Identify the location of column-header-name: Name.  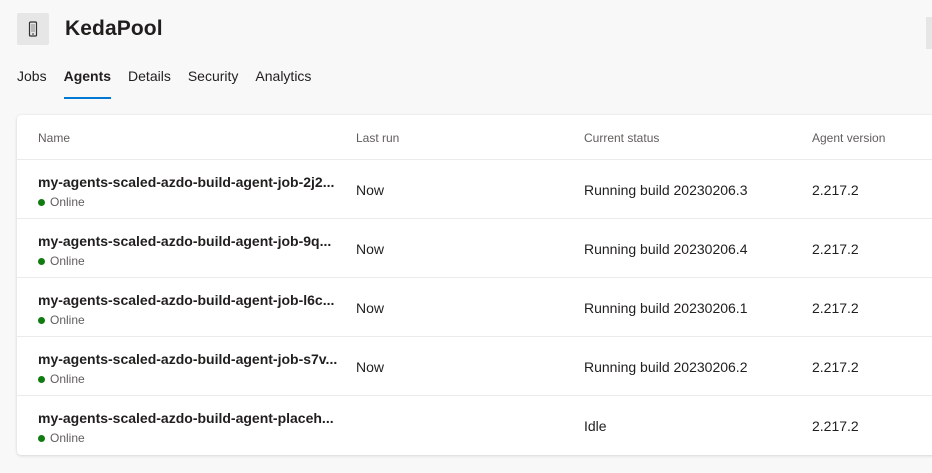
(54, 138).